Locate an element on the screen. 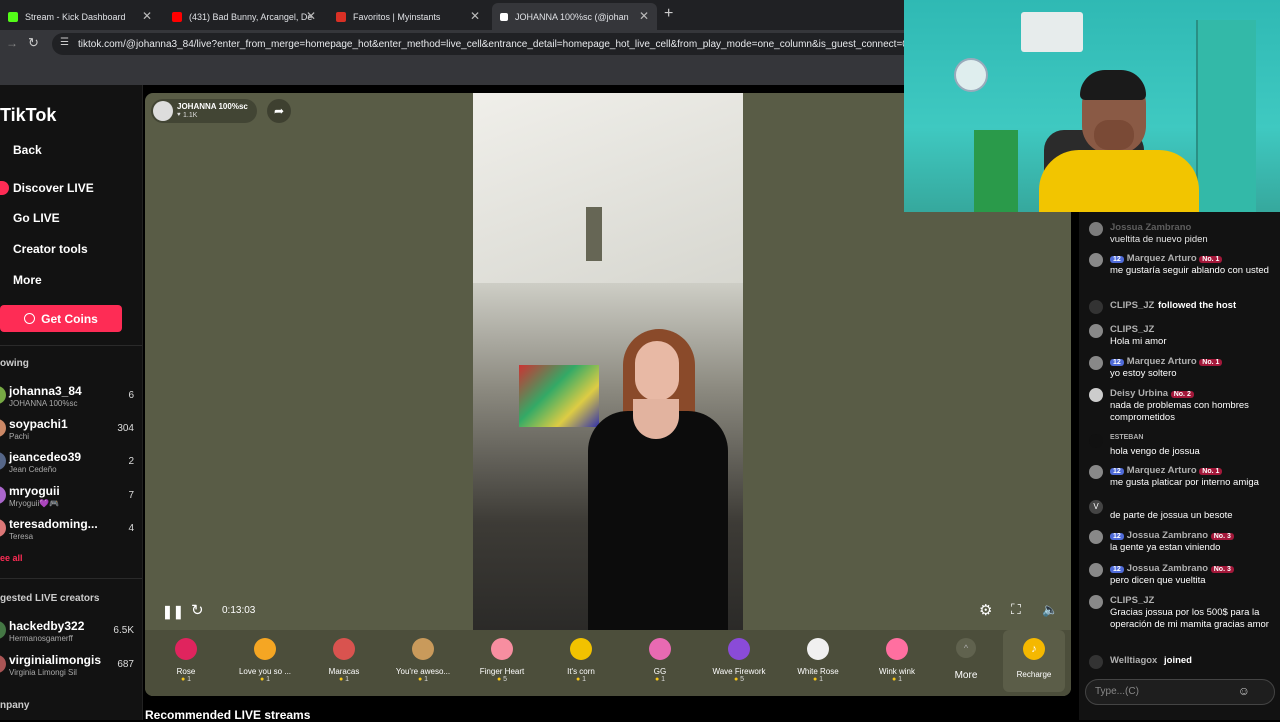  chat-text: me gustaría seguir ablando con usted is located at coordinates (1189, 270).